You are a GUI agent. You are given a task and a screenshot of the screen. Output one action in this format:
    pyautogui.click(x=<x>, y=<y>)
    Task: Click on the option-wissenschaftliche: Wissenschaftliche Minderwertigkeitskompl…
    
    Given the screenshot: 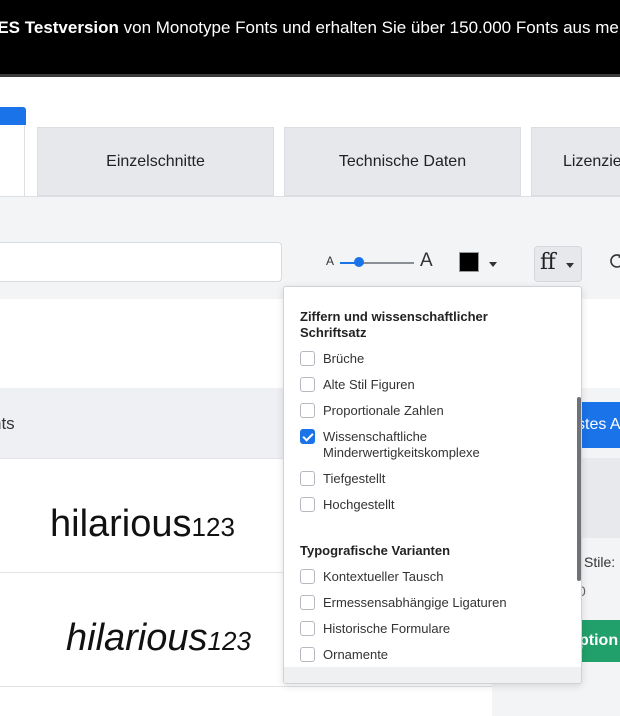 What is the action you would take?
    pyautogui.click(x=411, y=445)
    